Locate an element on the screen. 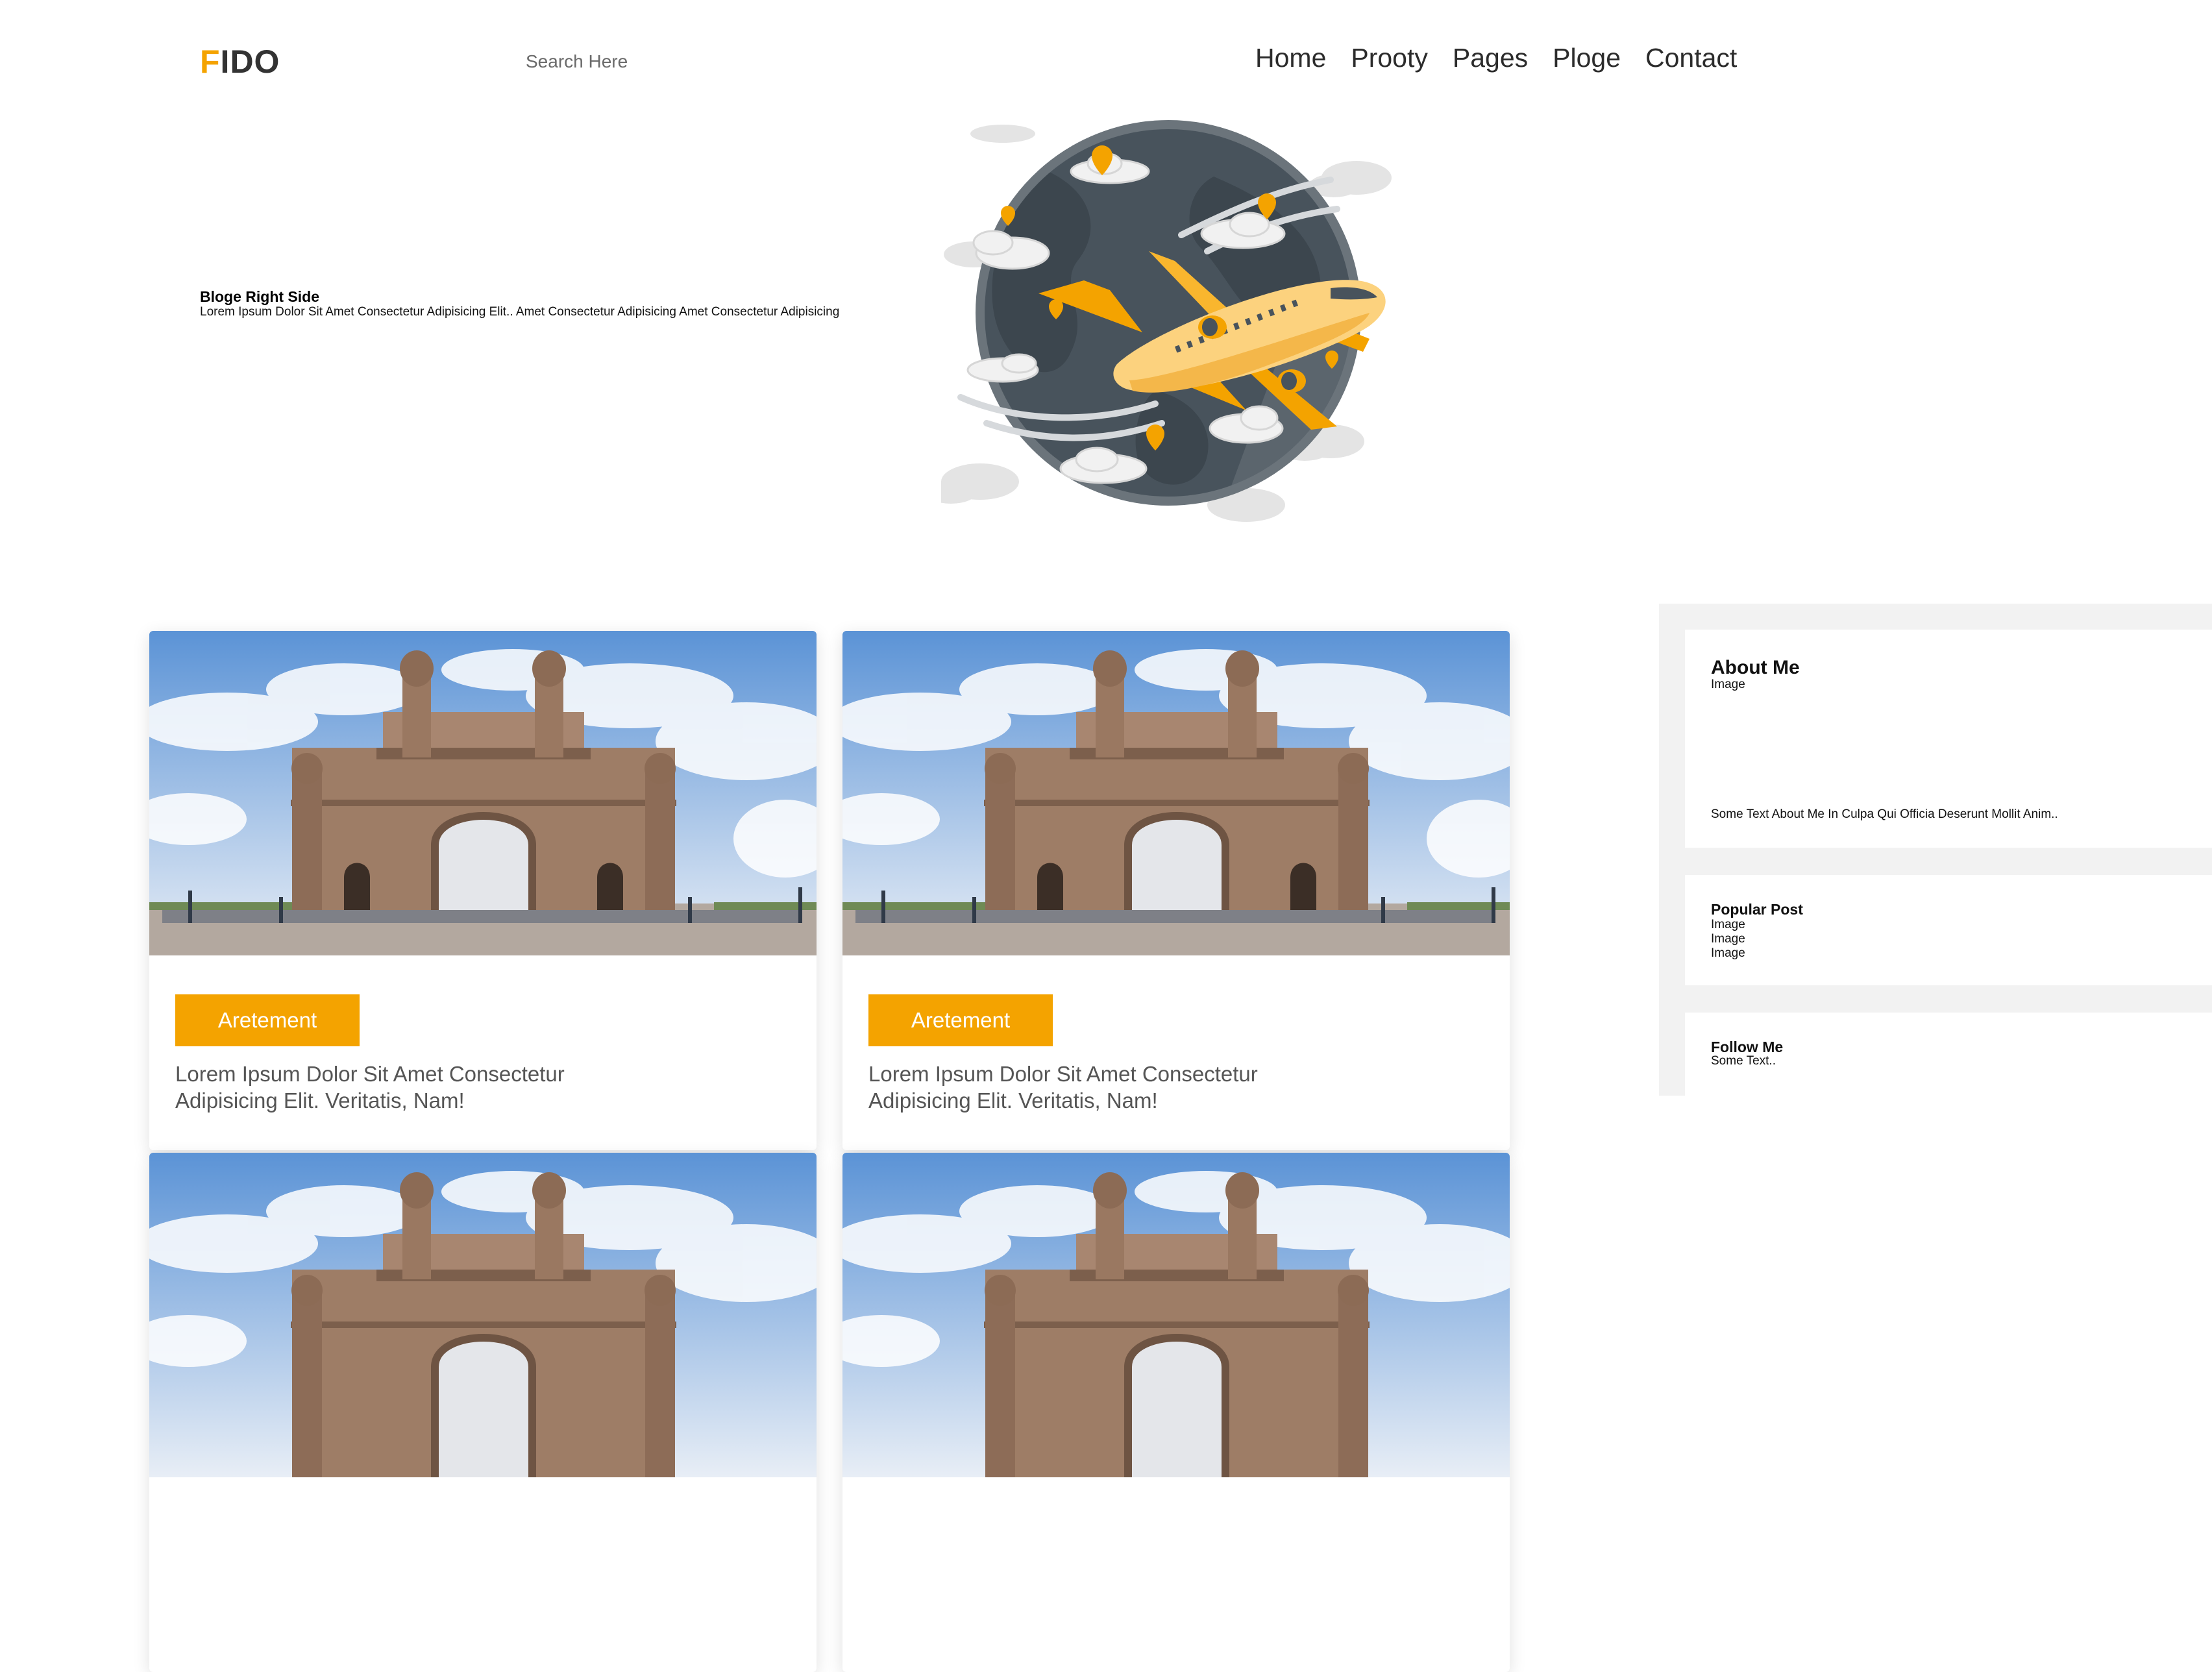 The width and height of the screenshot is (2212, 1672). search-input is located at coordinates (662, 62).